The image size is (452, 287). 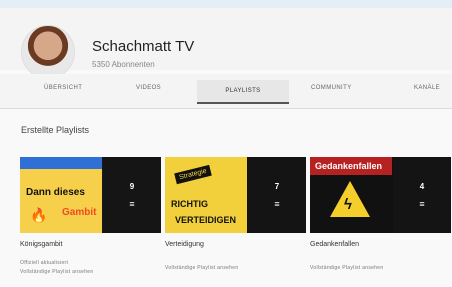 I want to click on tab-overview: Übersicht, so click(x=63, y=88).